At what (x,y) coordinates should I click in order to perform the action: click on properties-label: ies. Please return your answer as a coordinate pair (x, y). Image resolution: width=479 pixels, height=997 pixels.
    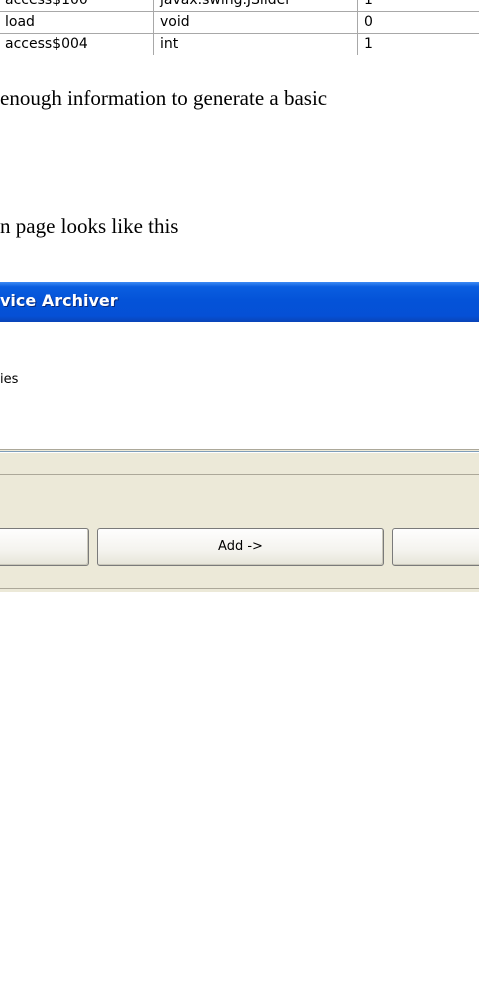
    Looking at the image, I should click on (9, 379).